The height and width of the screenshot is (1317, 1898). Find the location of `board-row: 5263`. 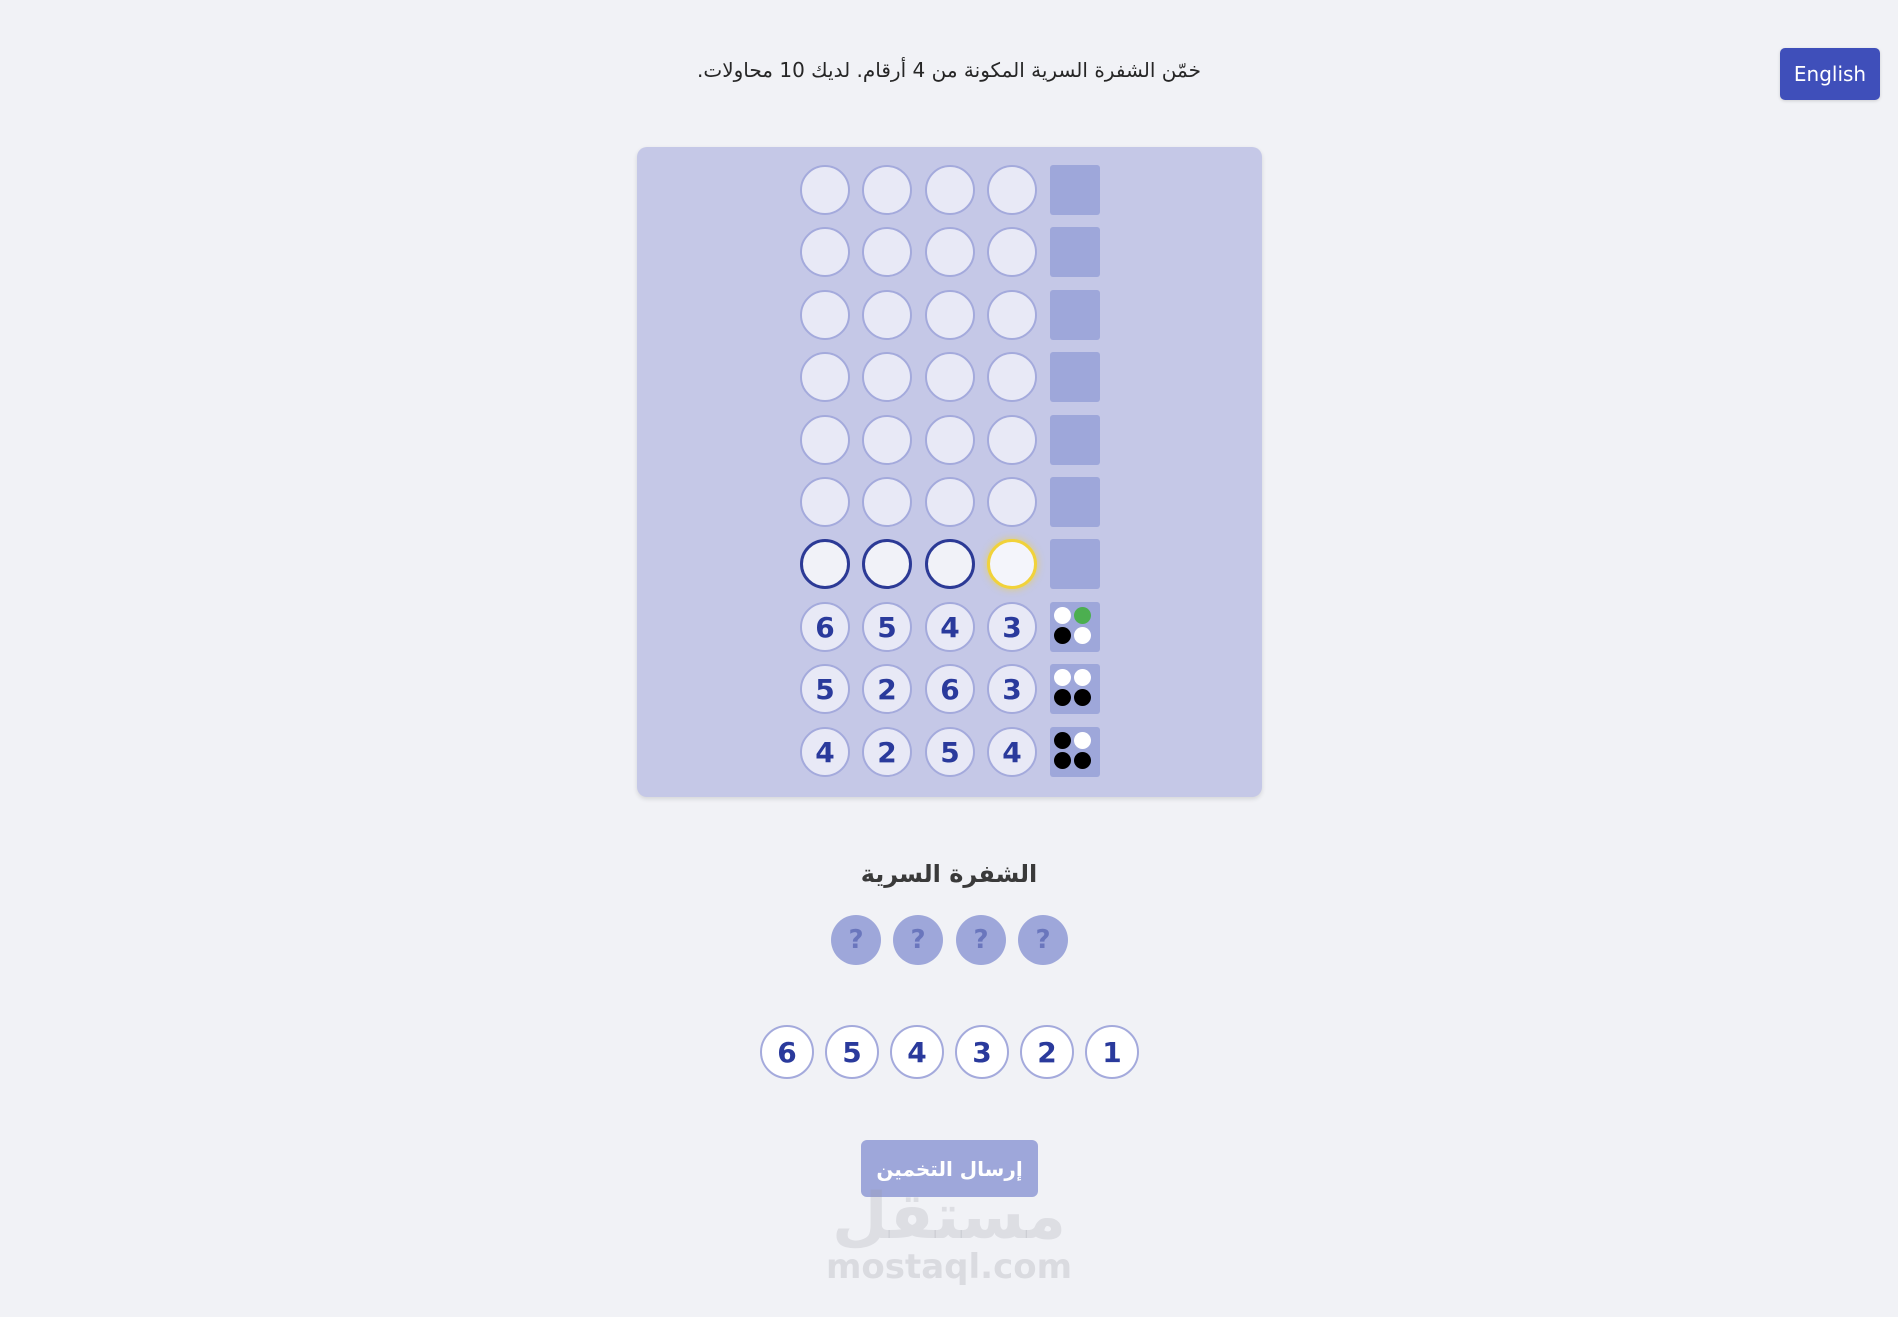

board-row: 5263 is located at coordinates (950, 689).